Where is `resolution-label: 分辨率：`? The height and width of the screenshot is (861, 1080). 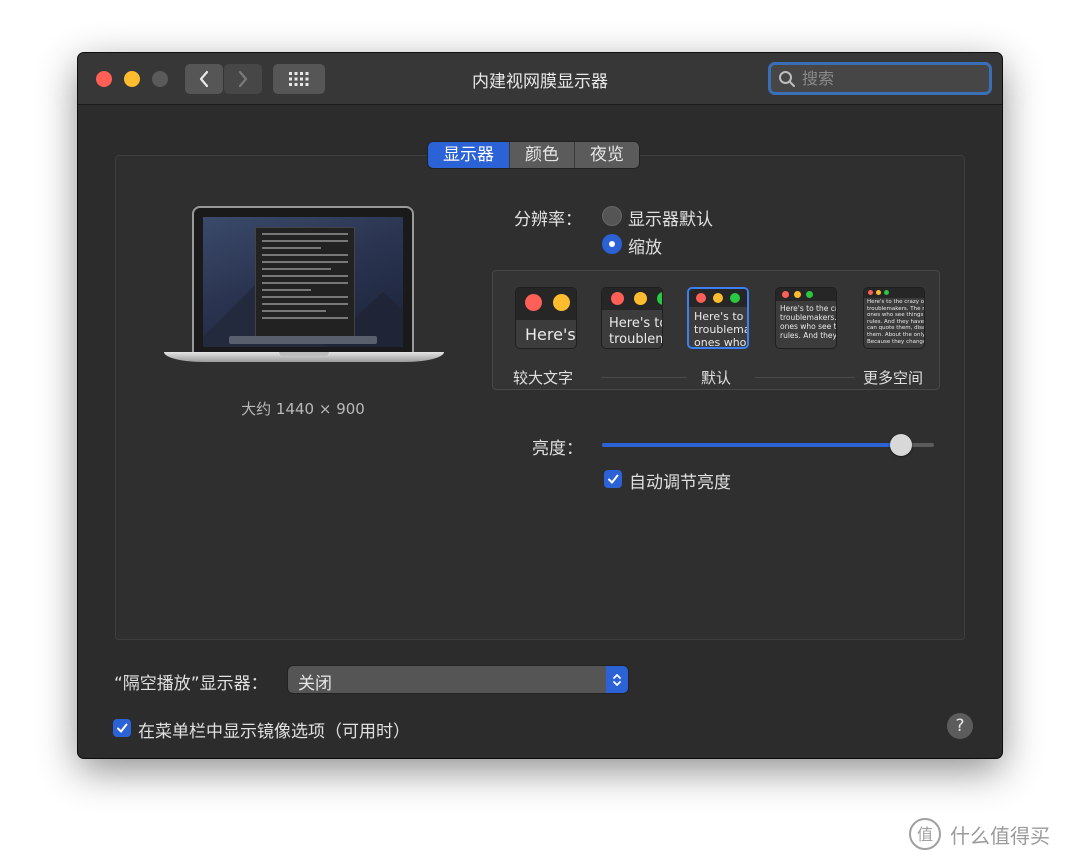 resolution-label: 分辨率： is located at coordinates (548, 220).